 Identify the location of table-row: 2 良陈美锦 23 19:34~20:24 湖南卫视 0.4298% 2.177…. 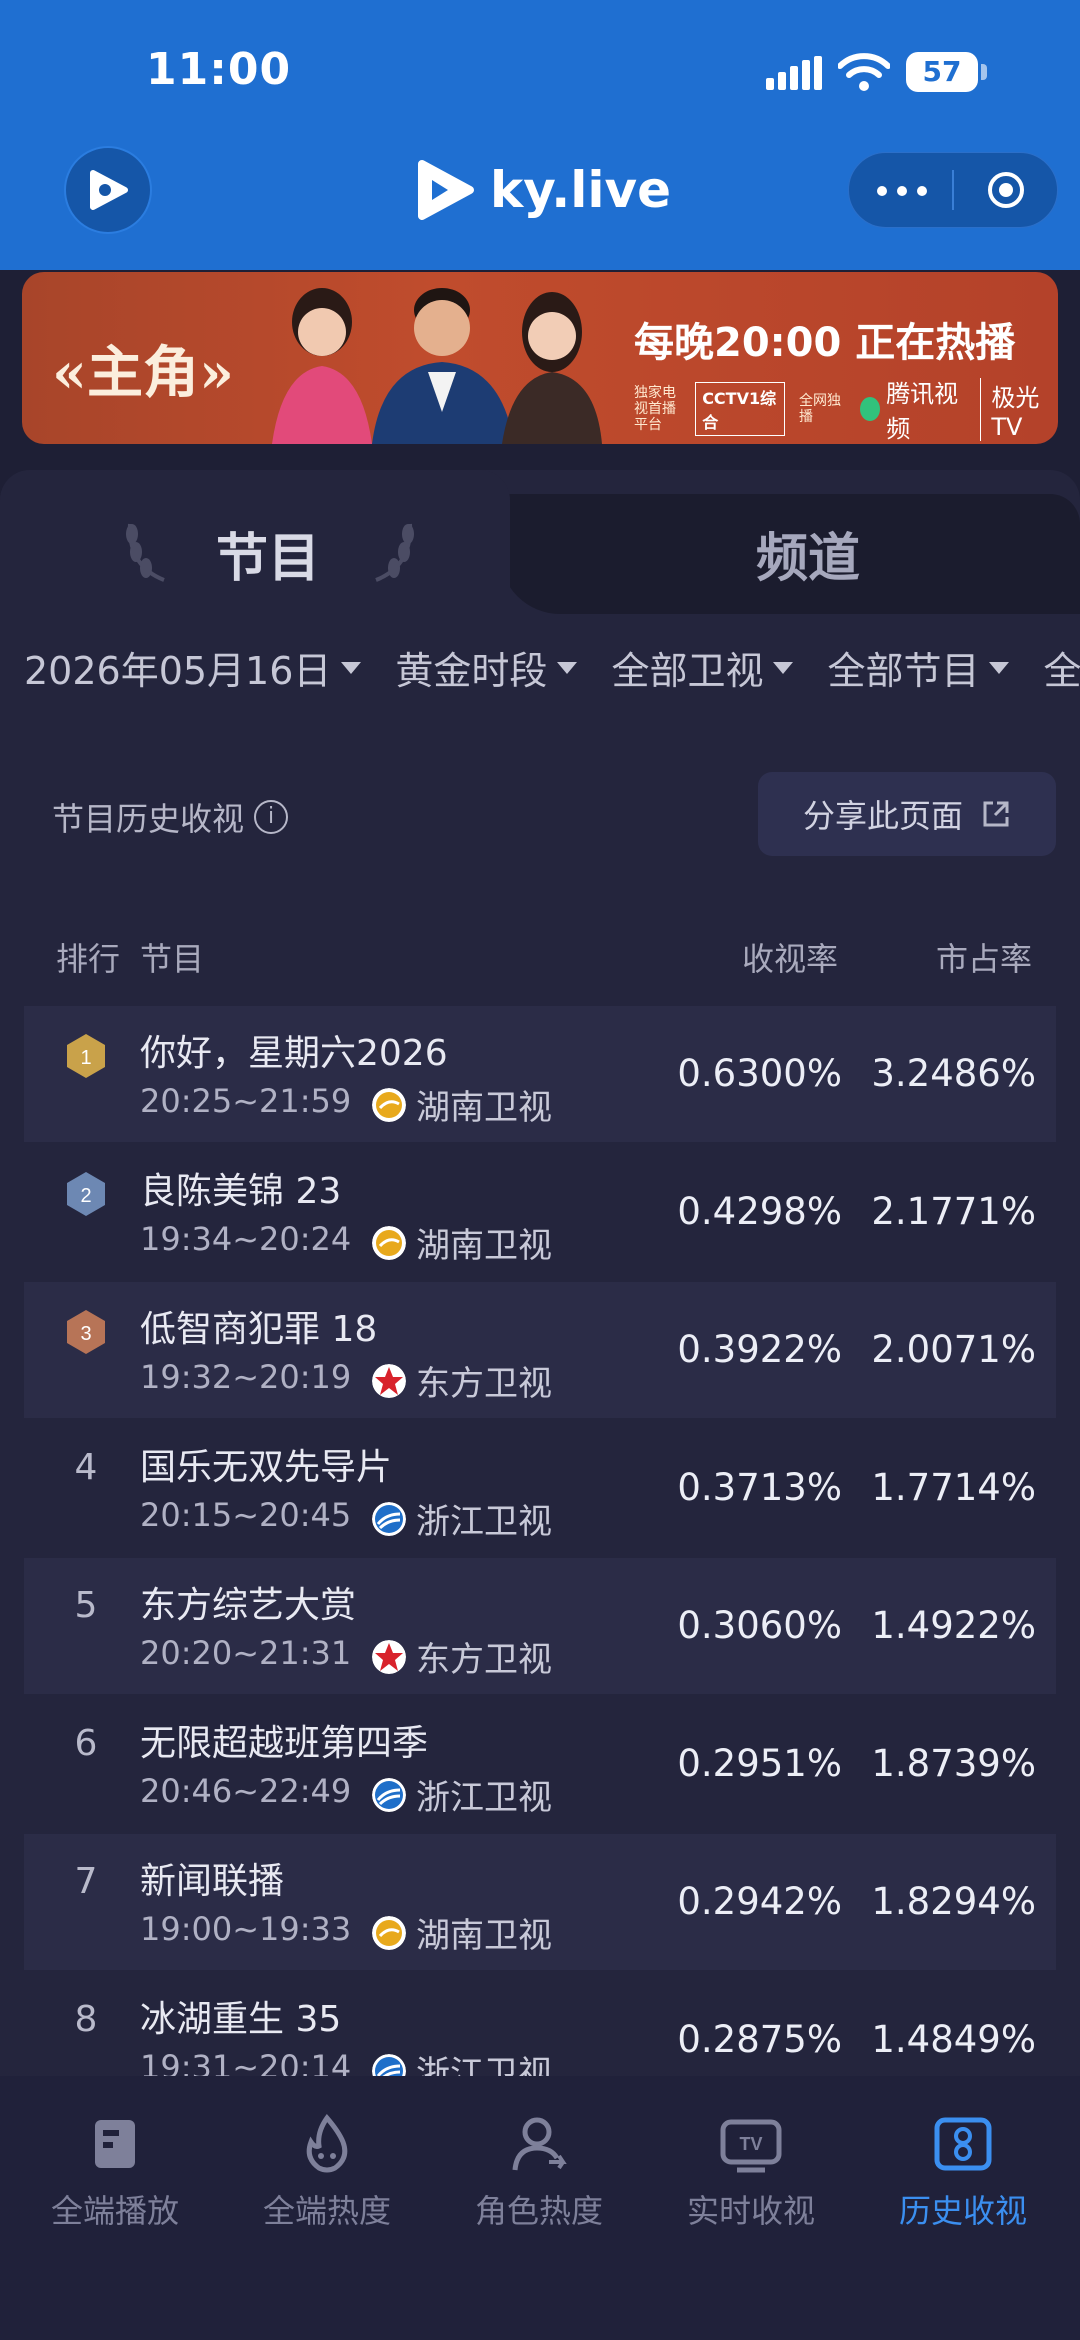
(540, 1212).